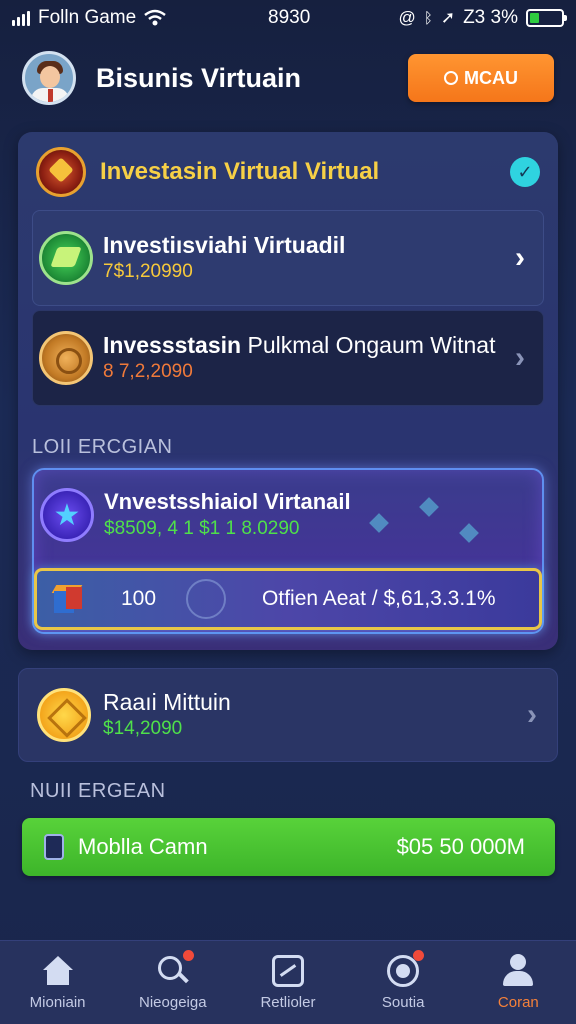 This screenshot has height=1024, width=576. What do you see at coordinates (148, 371) in the screenshot?
I see `row-value: 8 7,2,2090` at bounding box center [148, 371].